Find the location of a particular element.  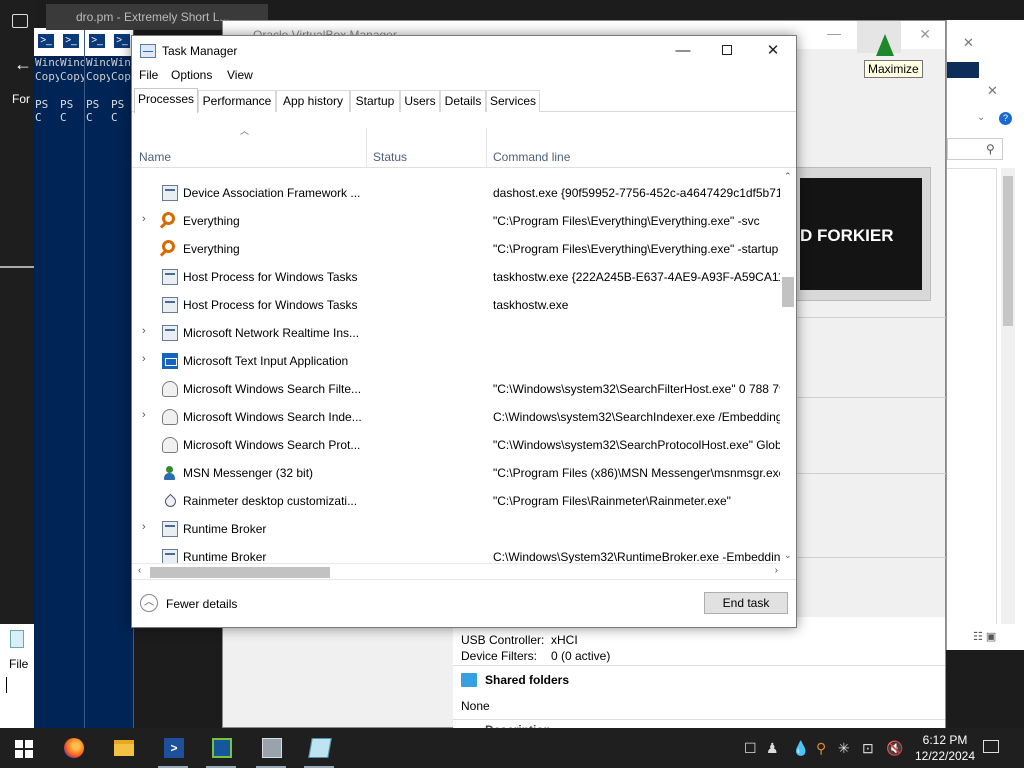

powershell-window-1: >_ Wind Copy PS C is located at coordinates (47, 378).